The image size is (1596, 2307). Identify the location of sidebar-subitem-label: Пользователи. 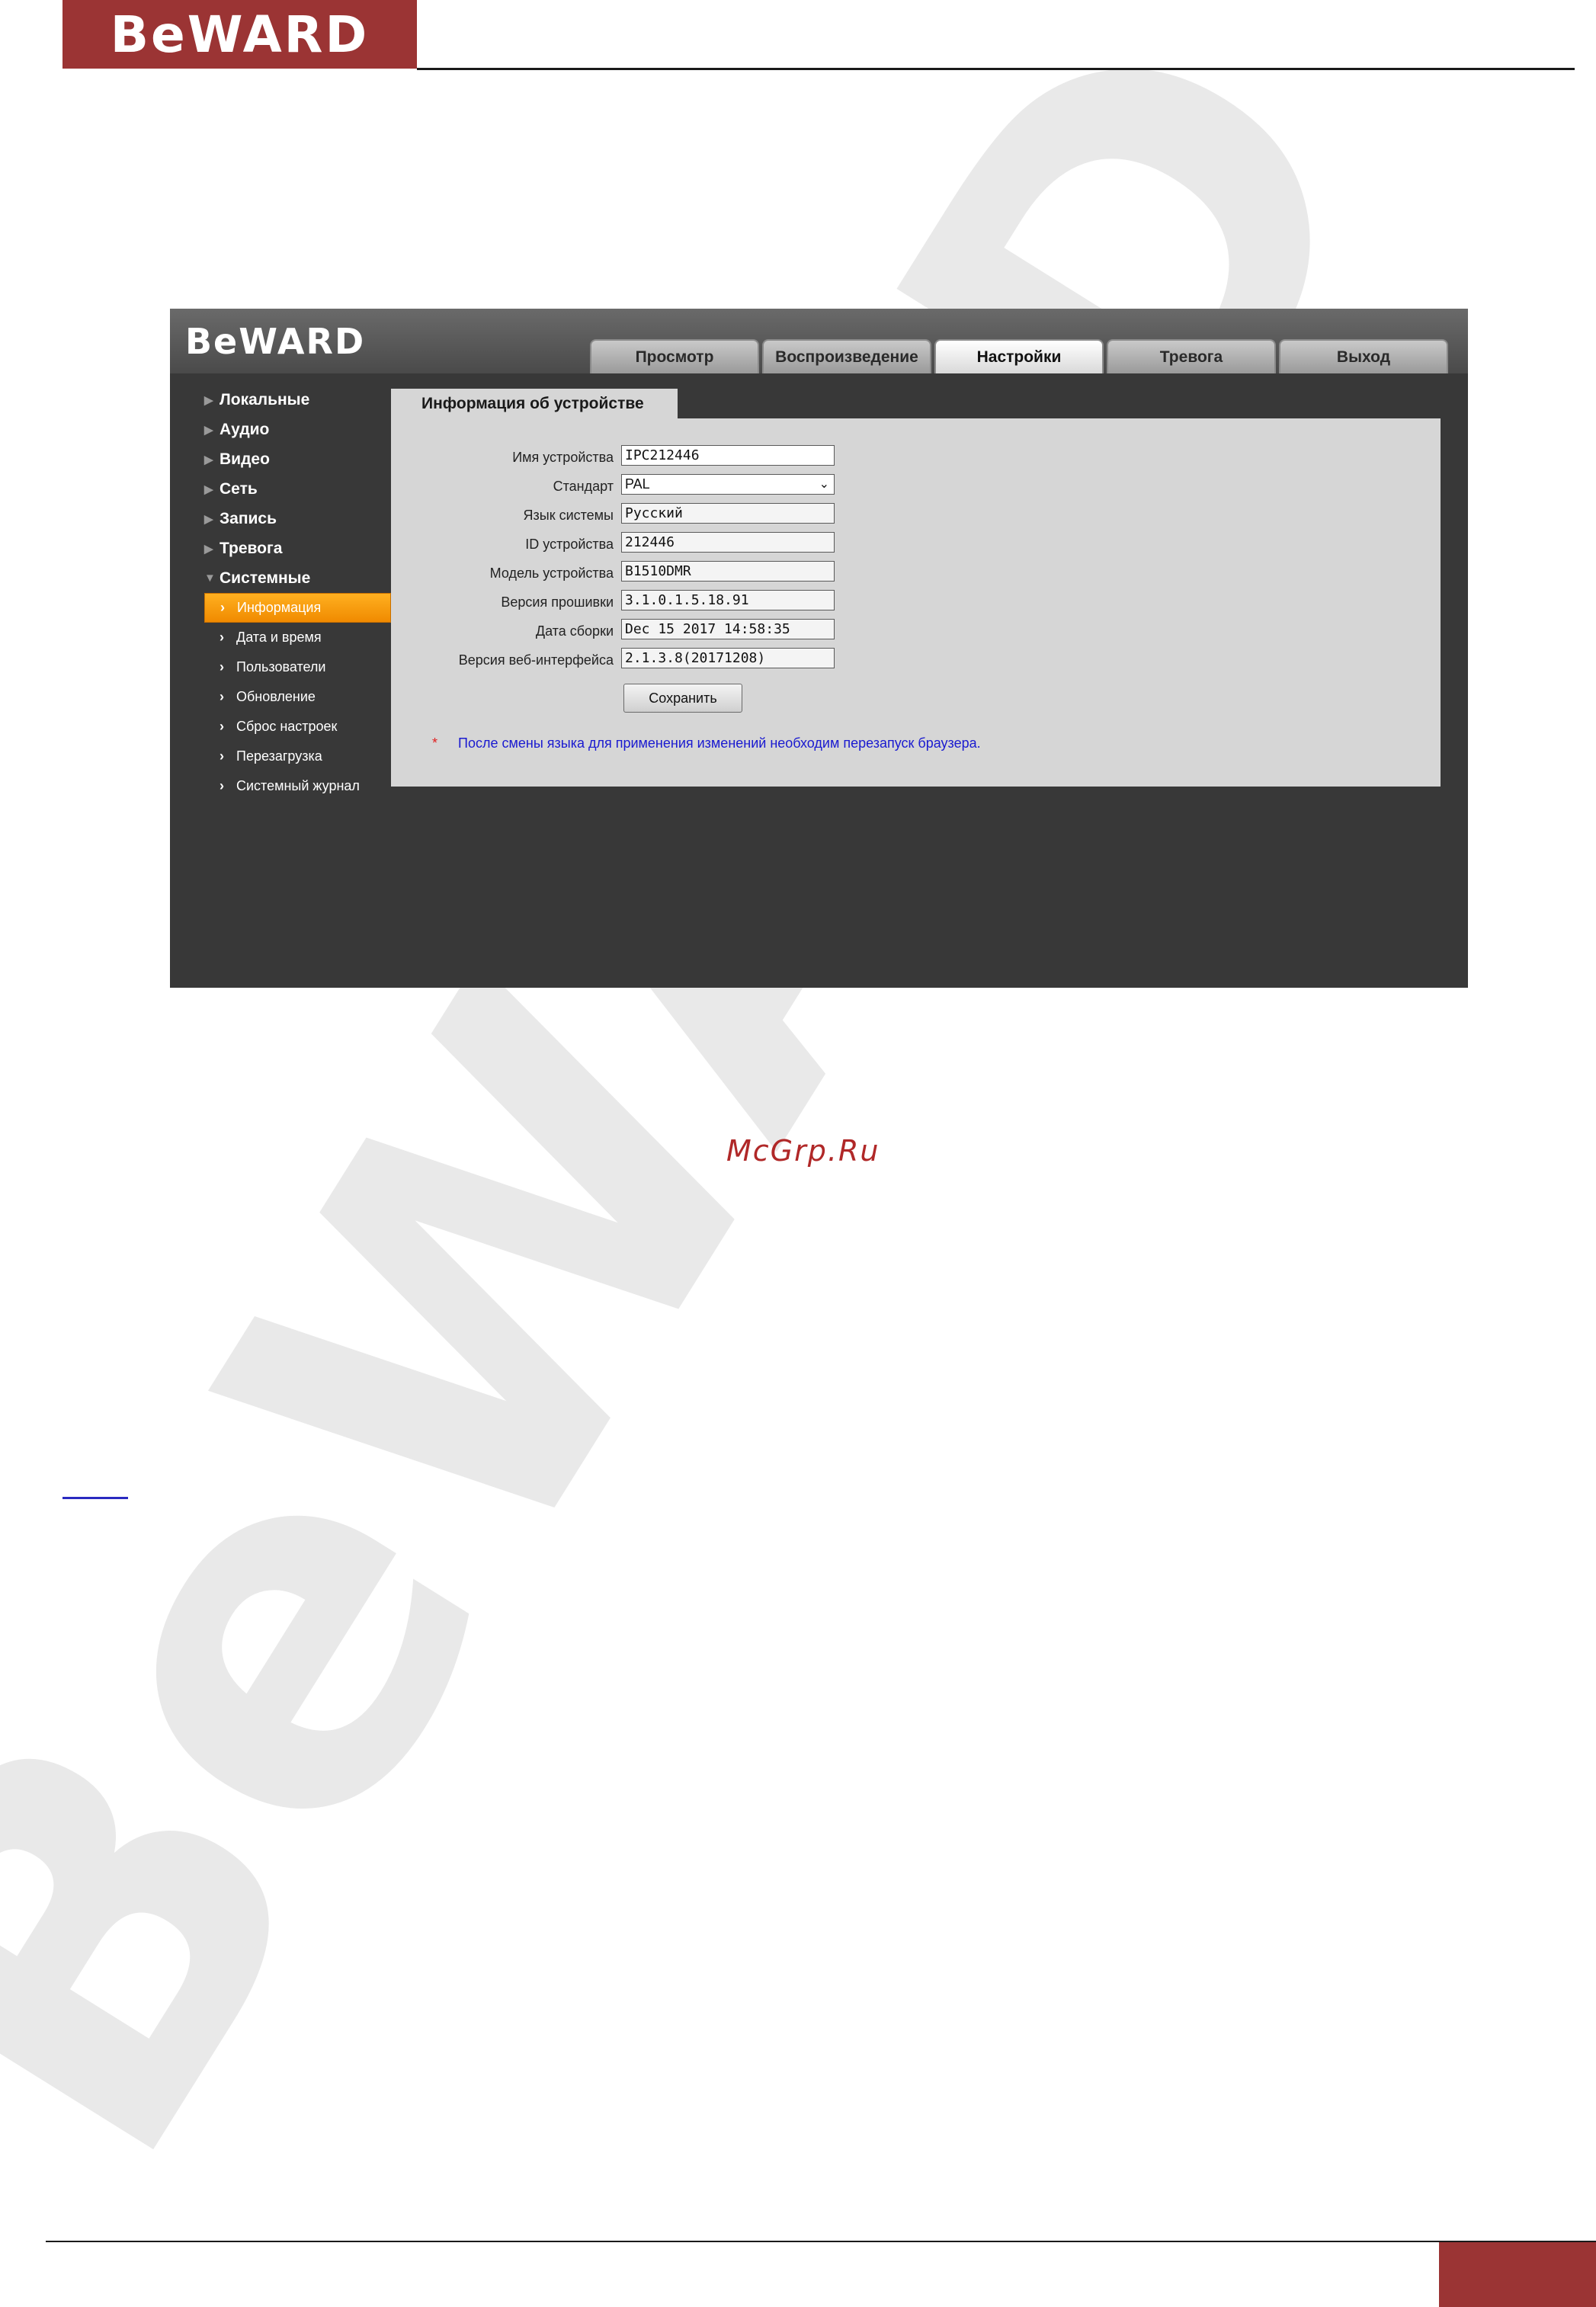
(281, 666).